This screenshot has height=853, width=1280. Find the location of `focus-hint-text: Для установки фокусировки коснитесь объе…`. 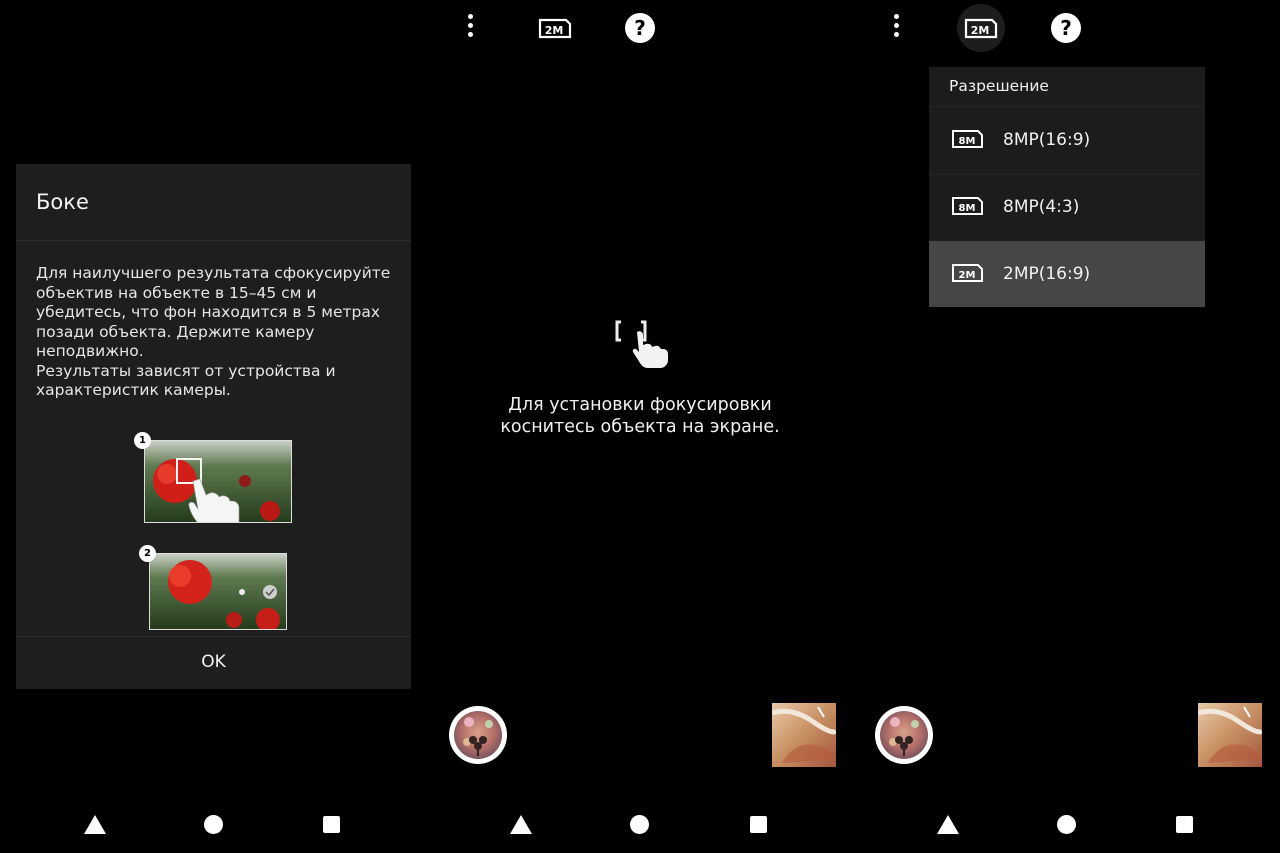

focus-hint-text: Для установки фокусировки коснитесь объе… is located at coordinates (640, 416).